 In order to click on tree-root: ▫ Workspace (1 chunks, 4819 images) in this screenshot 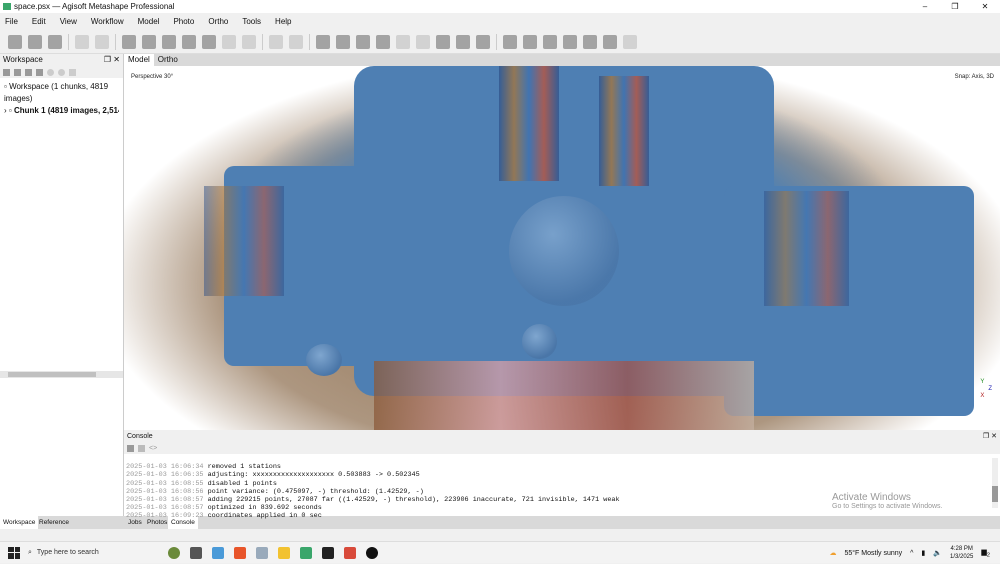, I will do `click(61, 93)`.